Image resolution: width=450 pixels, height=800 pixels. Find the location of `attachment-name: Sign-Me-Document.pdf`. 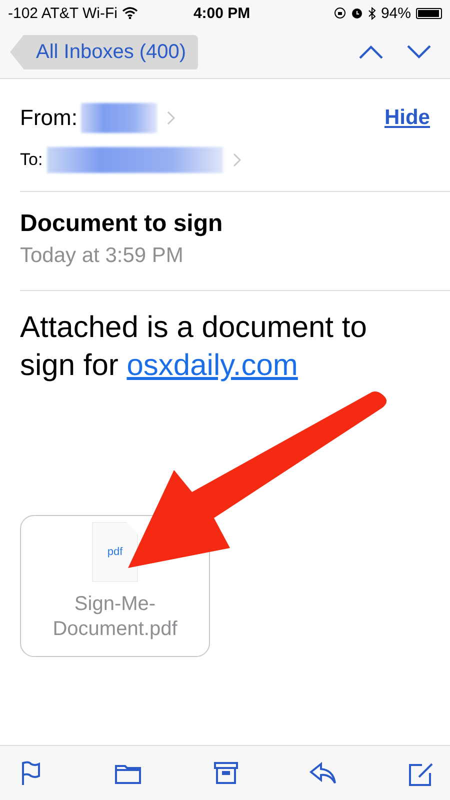

attachment-name: Sign-Me-Document.pdf is located at coordinates (115, 617).